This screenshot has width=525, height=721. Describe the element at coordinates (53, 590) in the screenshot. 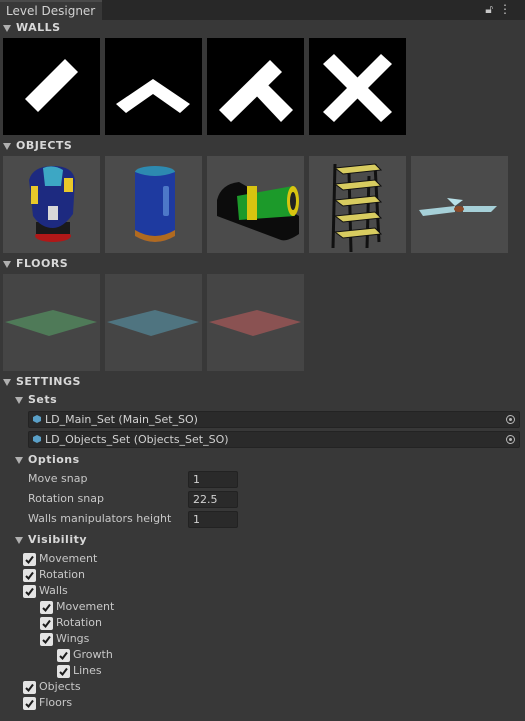

I see `visibility-label: Walls` at that location.